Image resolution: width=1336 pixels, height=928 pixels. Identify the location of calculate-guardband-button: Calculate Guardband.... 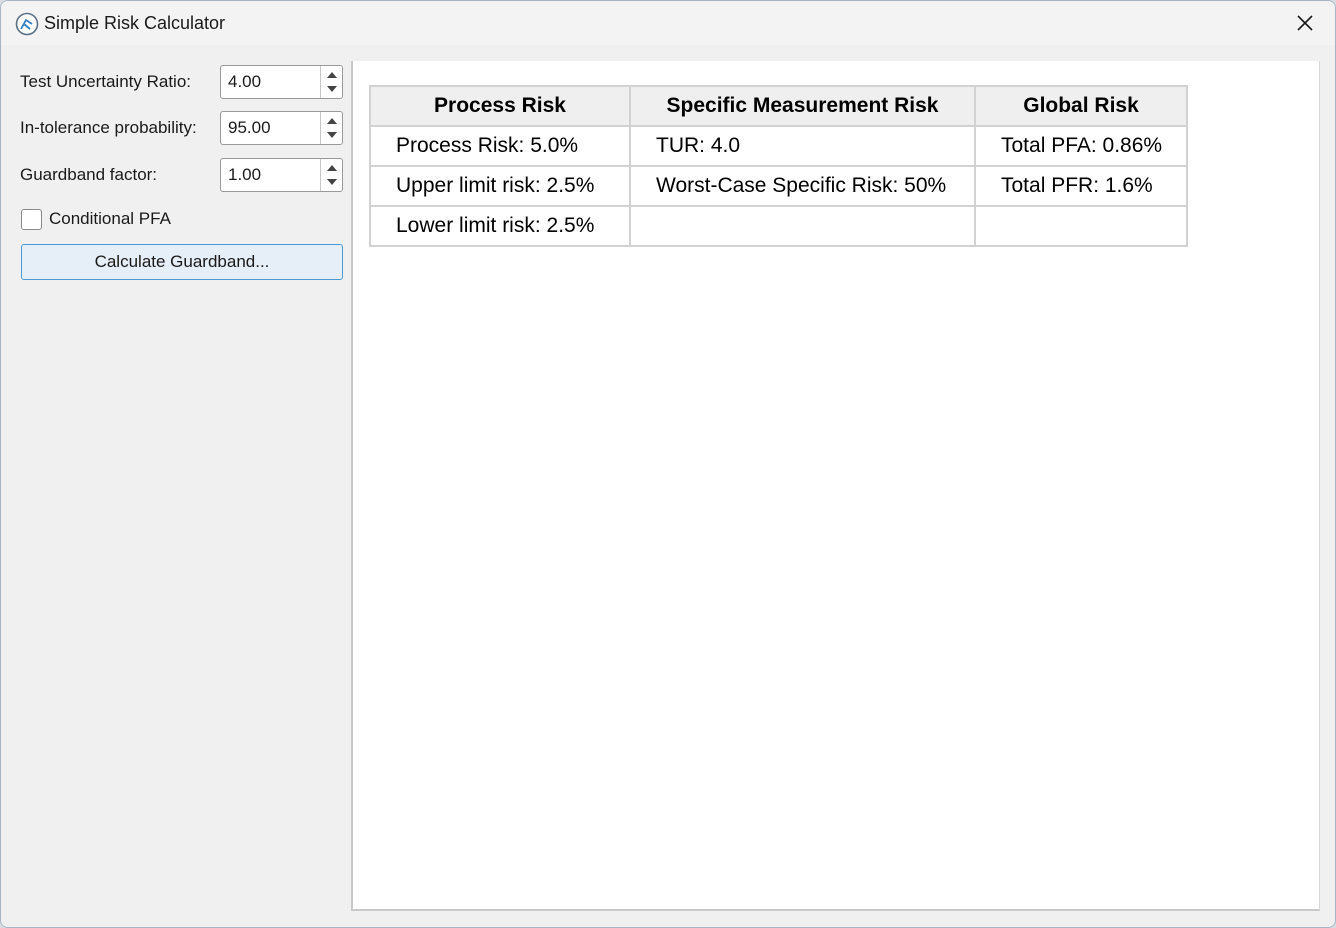
(182, 262).